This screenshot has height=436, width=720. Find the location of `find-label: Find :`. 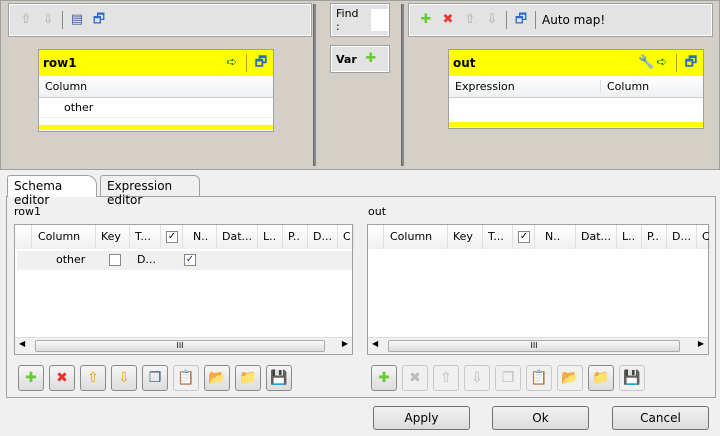

find-label: Find : is located at coordinates (347, 20).